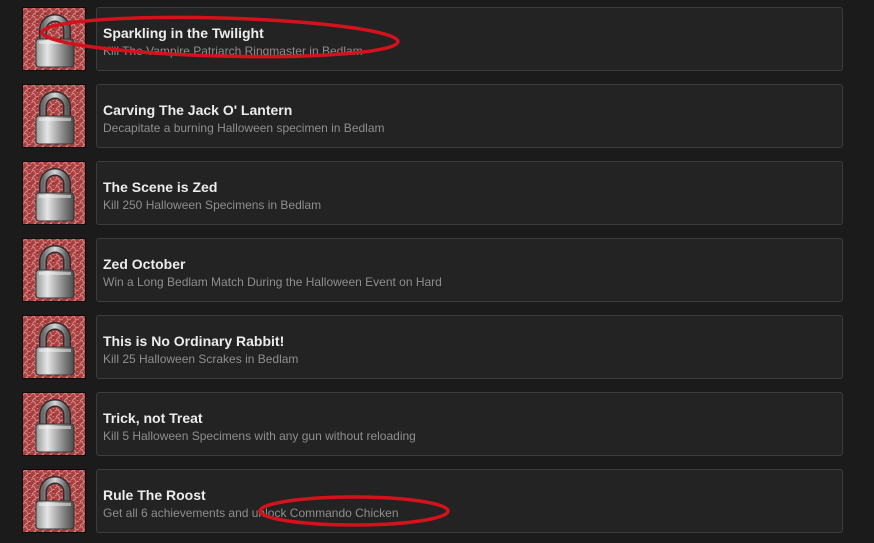 The width and height of the screenshot is (874, 543). Describe the element at coordinates (144, 264) in the screenshot. I see `achievement-title: Zed October` at that location.